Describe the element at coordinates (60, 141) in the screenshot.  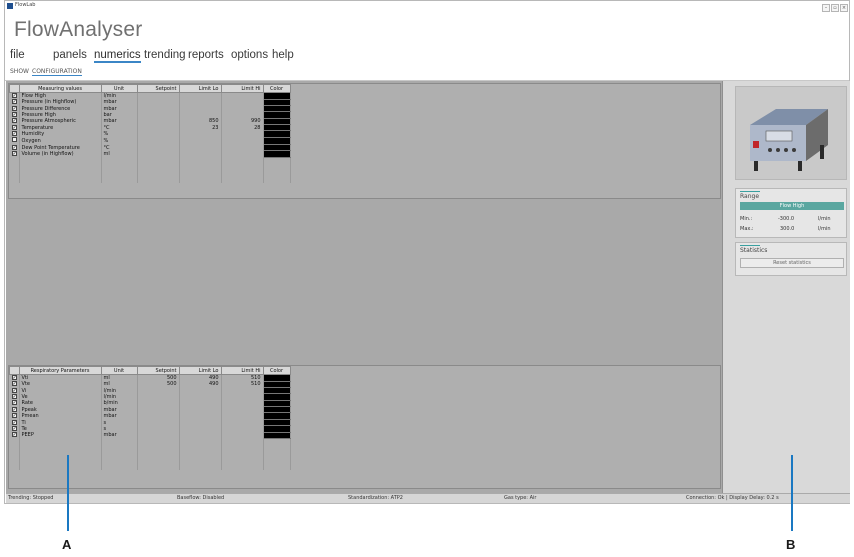
I see `row-name: Oxygen` at that location.